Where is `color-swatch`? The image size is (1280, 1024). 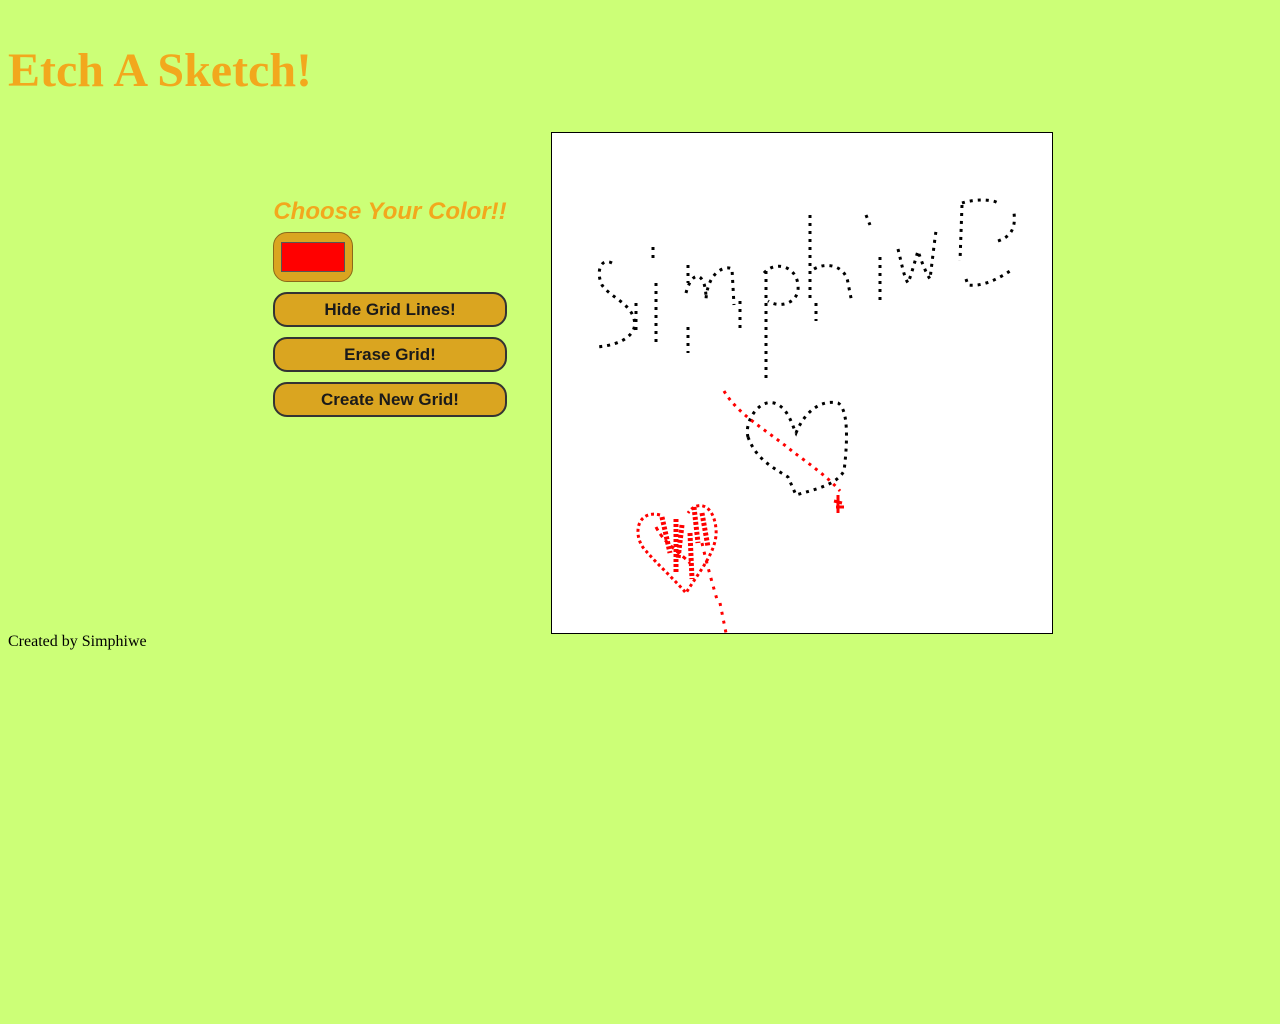 color-swatch is located at coordinates (313, 257).